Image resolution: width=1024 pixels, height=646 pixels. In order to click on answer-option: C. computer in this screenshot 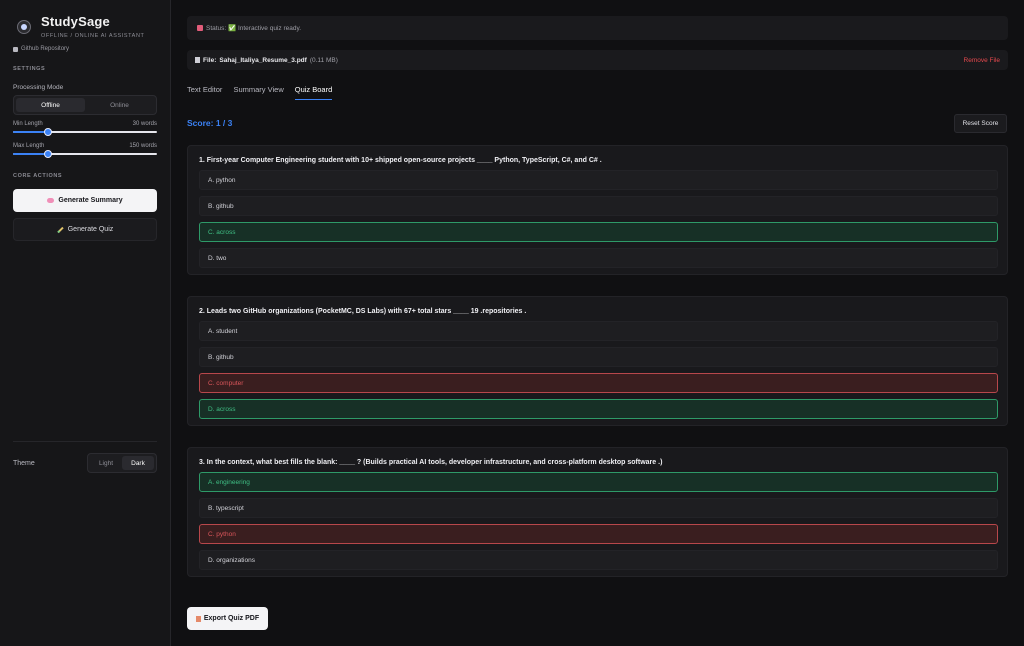, I will do `click(598, 383)`.